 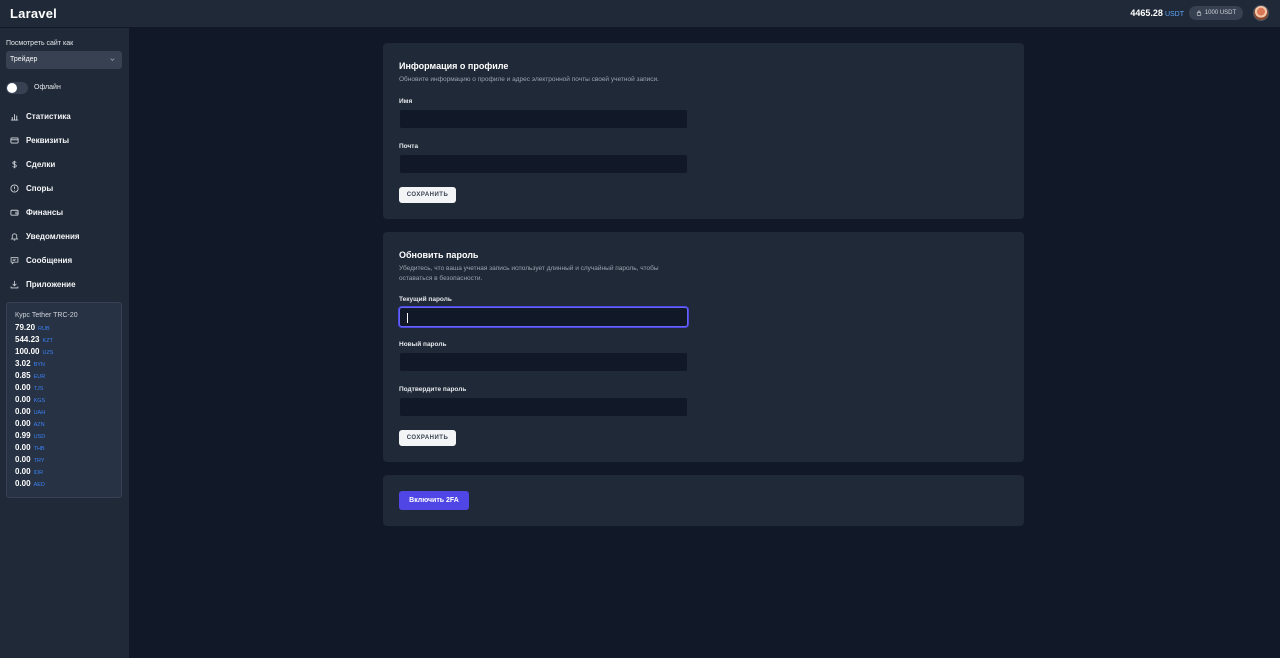 I want to click on rate-currency: THB, so click(x=39, y=449).